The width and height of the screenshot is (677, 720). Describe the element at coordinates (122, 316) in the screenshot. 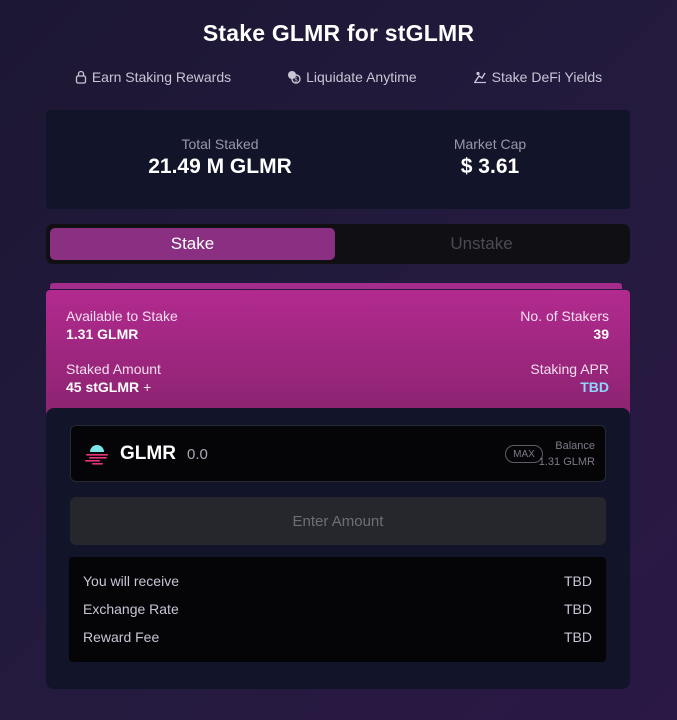

I see `available-label: Available to Stake` at that location.